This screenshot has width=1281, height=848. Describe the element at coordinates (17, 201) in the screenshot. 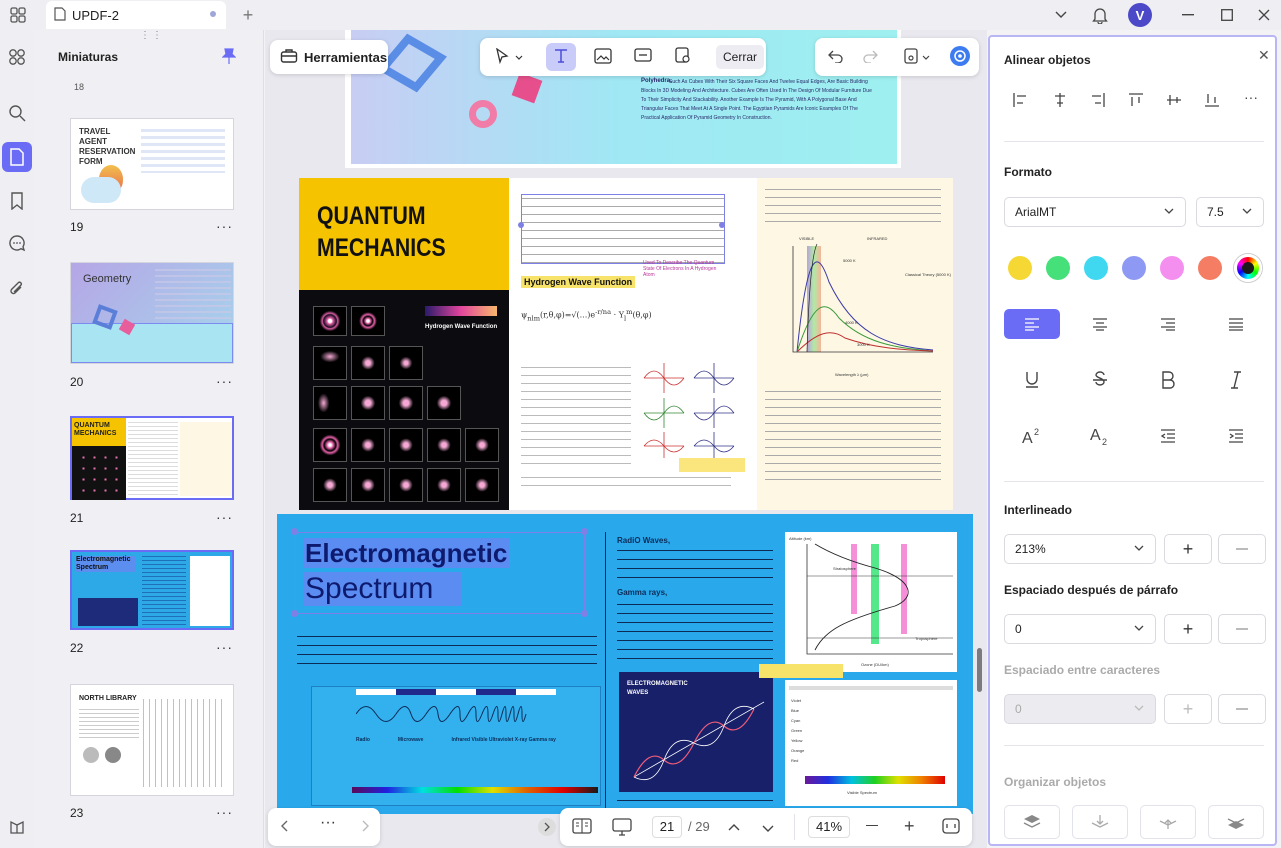

I see `bookmark-icon` at that location.